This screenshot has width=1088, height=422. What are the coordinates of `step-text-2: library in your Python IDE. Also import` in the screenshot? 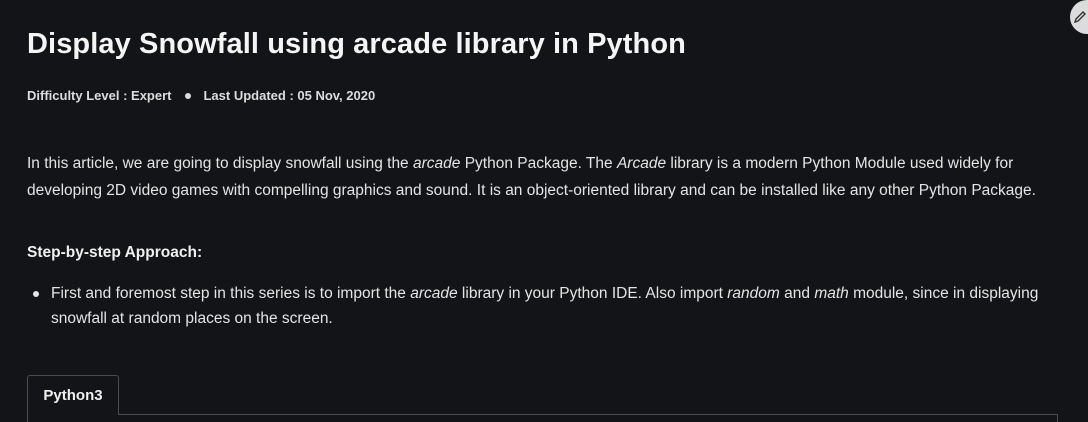 It's located at (592, 293).